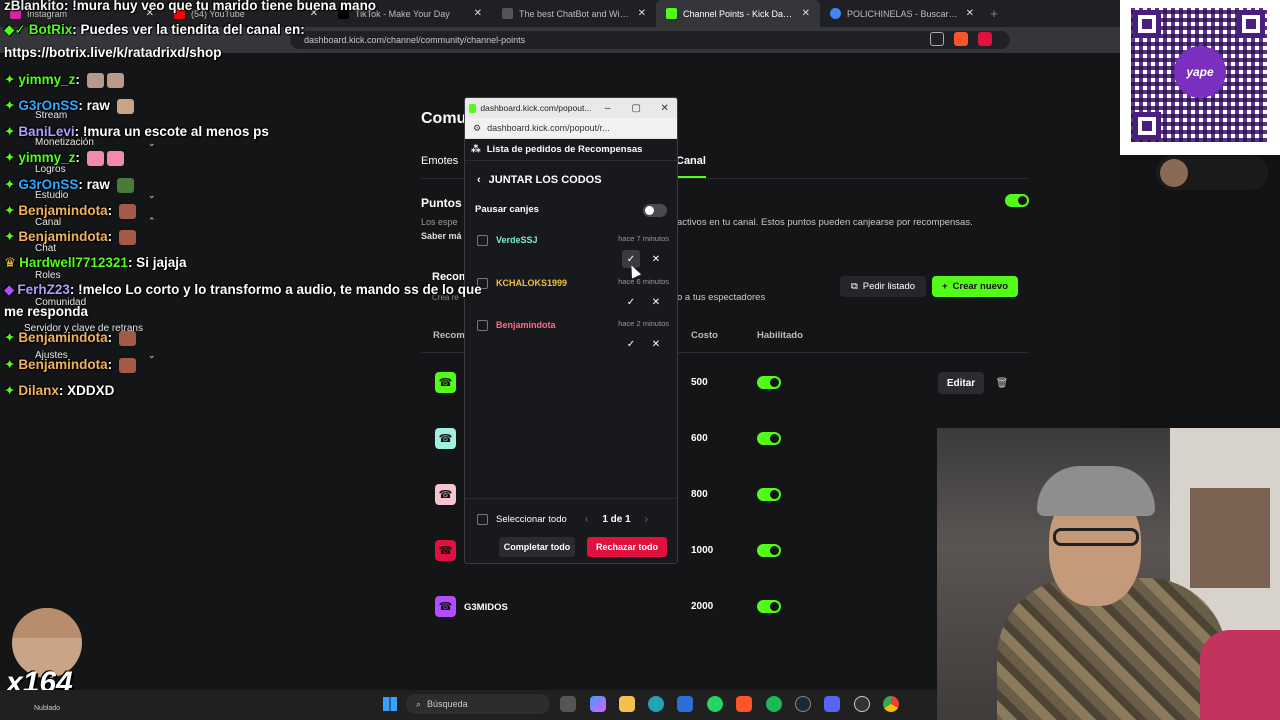 The height and width of the screenshot is (720, 1280). I want to click on back-icon: ‹, so click(479, 180).